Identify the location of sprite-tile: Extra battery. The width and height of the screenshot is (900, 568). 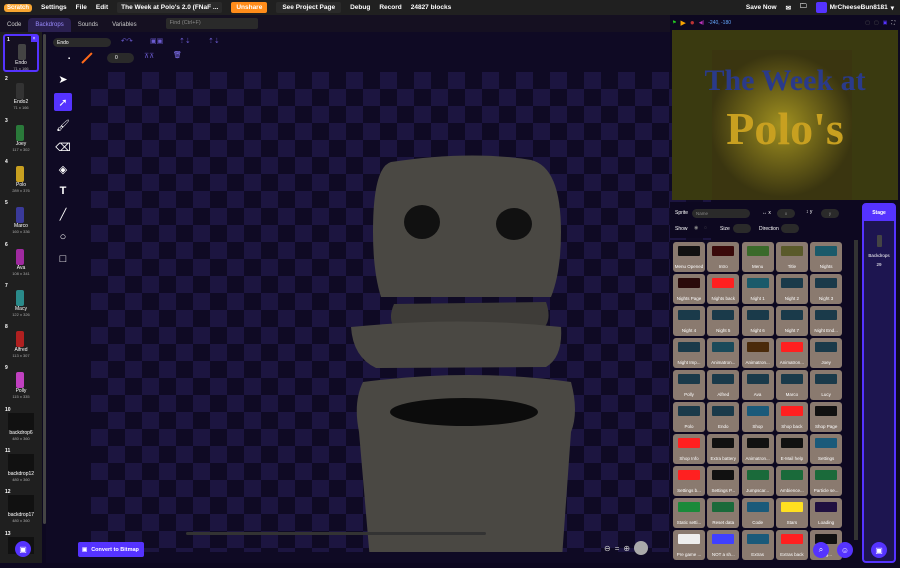
(723, 449).